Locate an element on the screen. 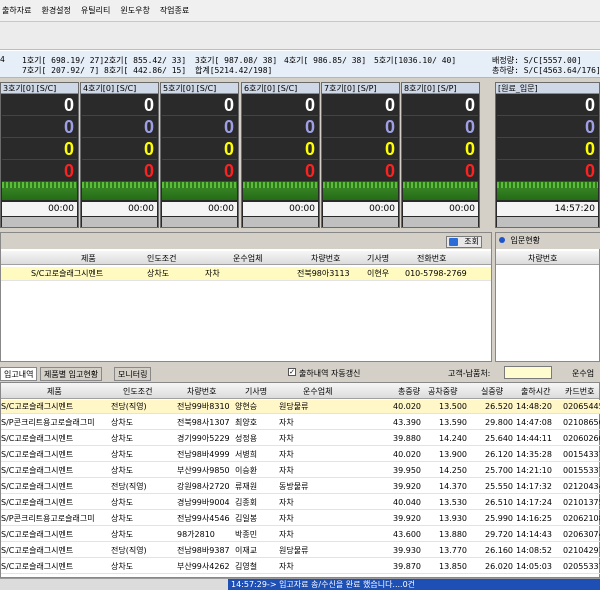  bay-title: [원료_입문] is located at coordinates (547, 88).